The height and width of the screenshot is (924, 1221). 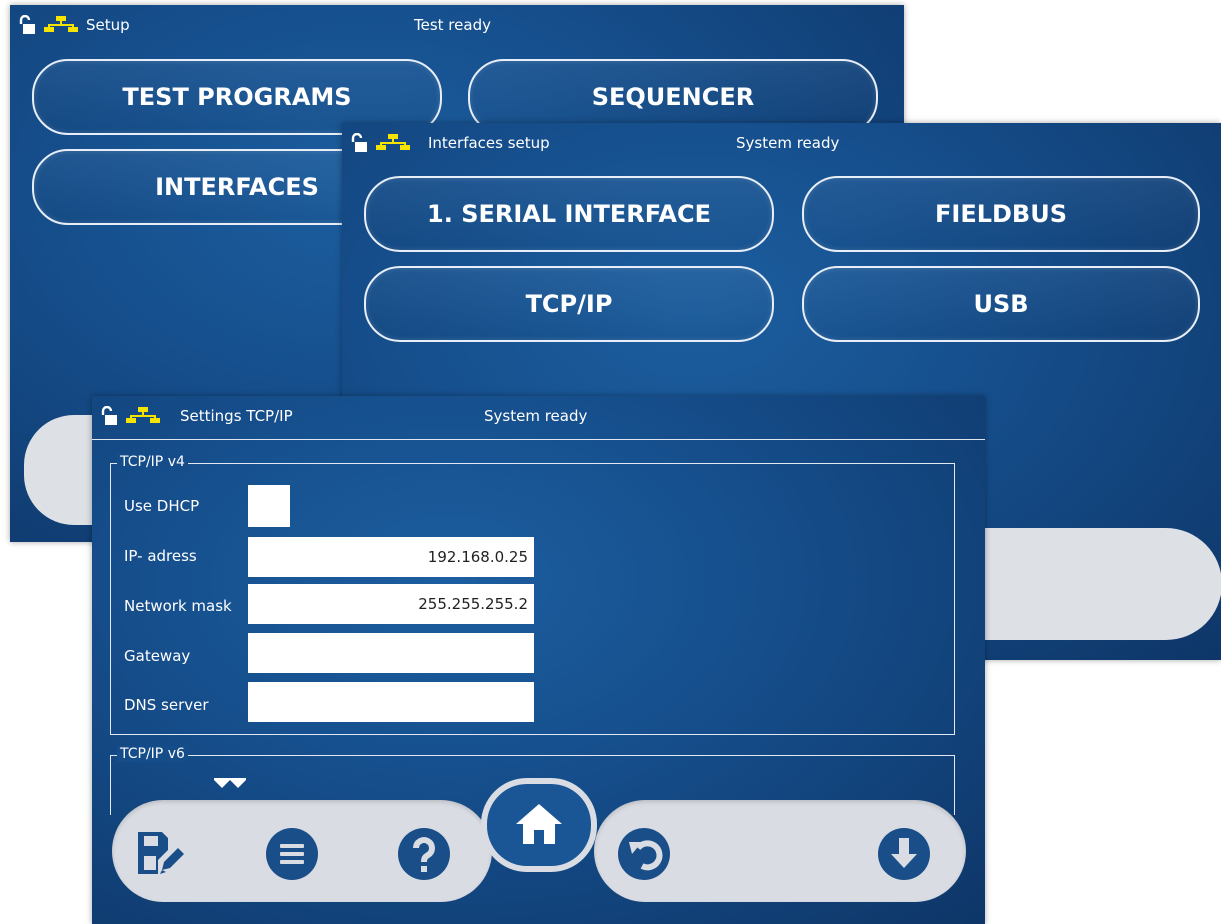 I want to click on gateway-label: Gateway, so click(x=157, y=656).